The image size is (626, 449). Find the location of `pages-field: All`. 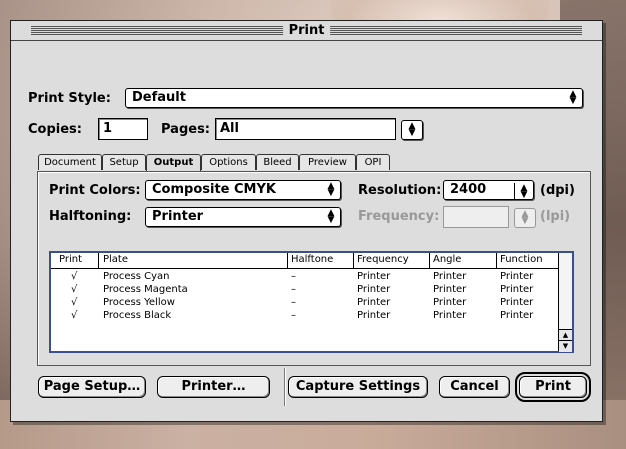

pages-field: All is located at coordinates (305, 129).